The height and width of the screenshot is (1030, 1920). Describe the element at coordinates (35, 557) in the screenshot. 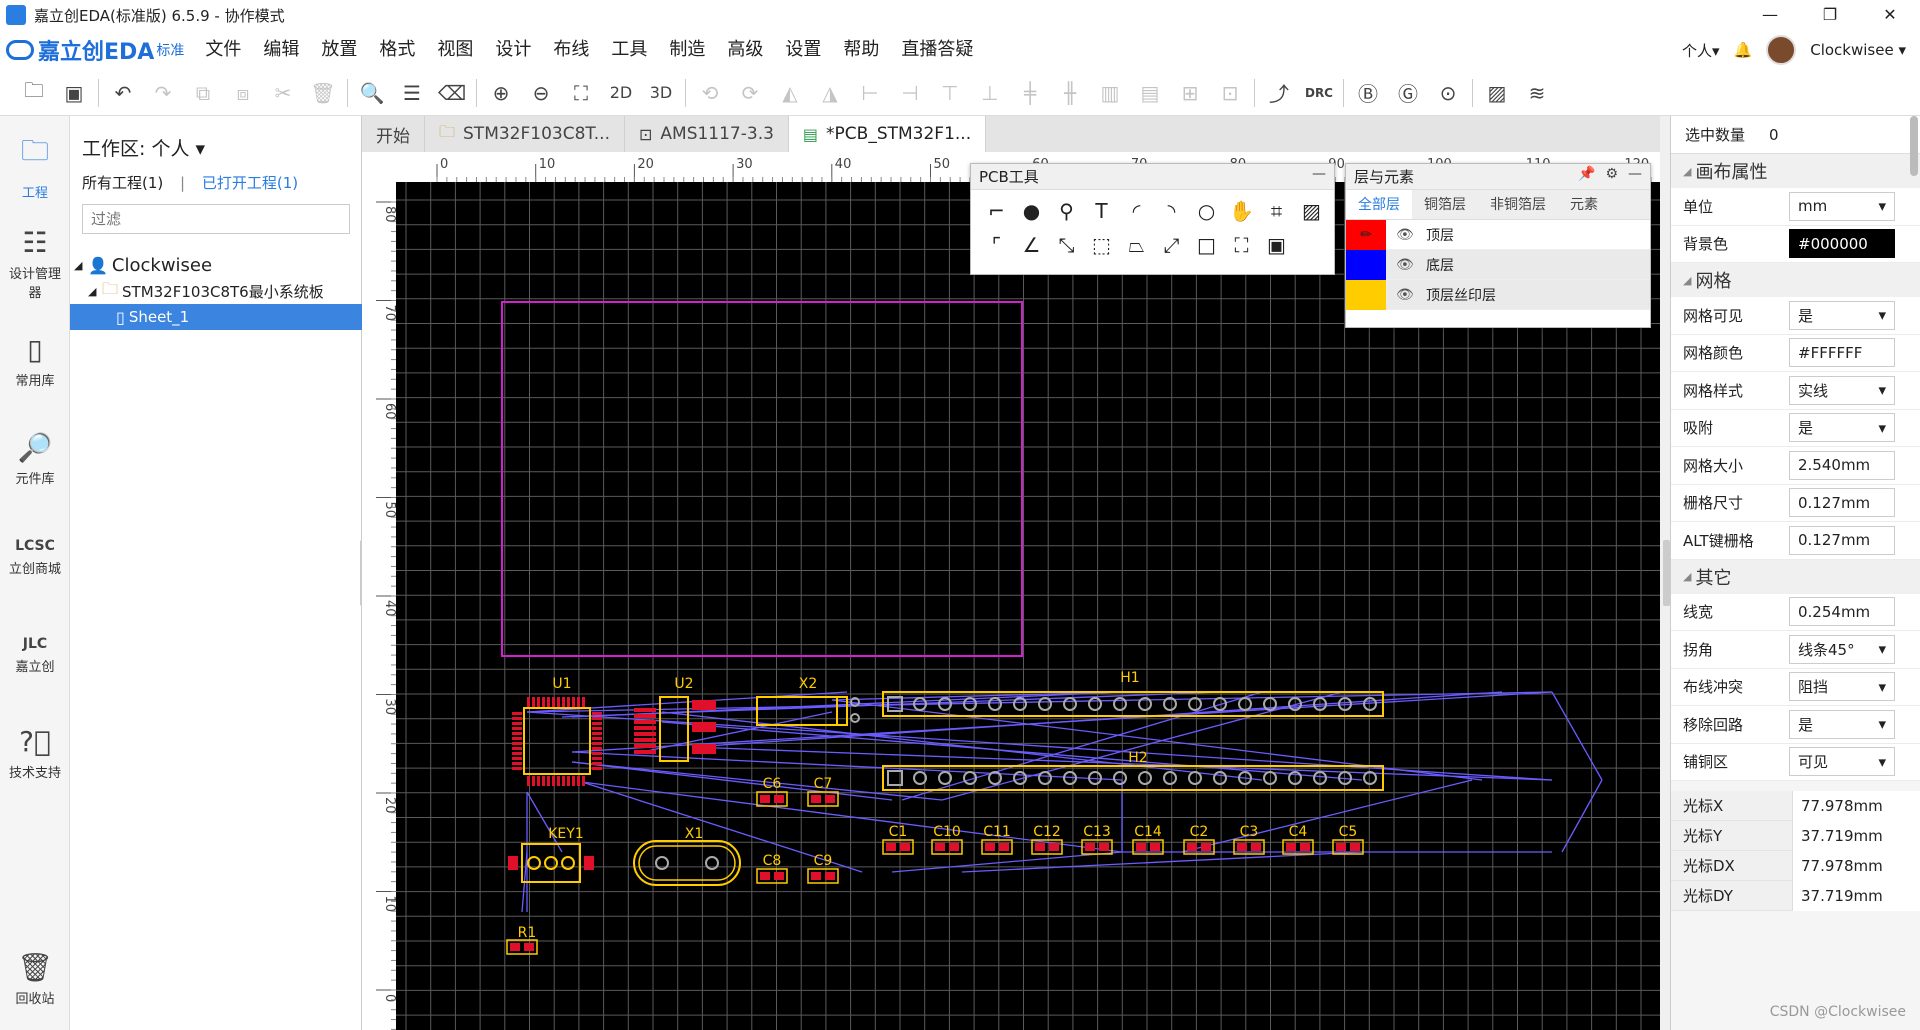

I see `nav-lcsc-mall: LCSC 立创商城` at that location.